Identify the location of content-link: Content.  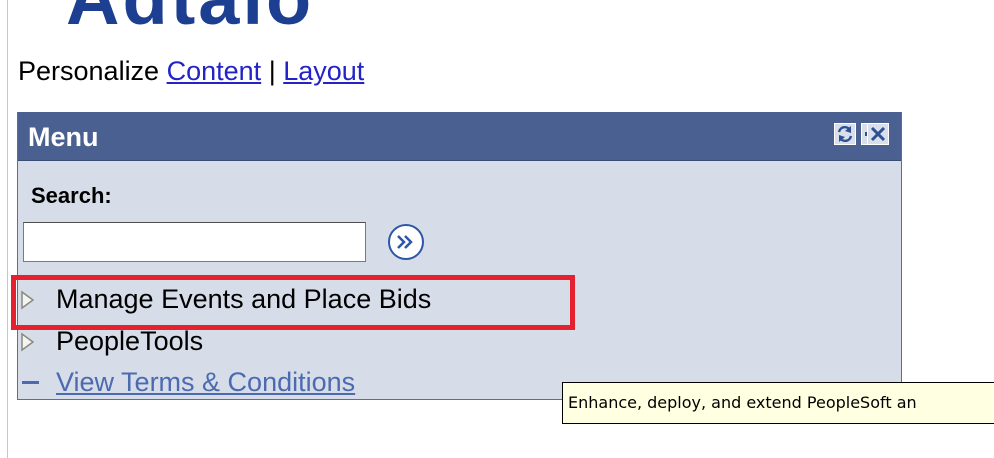
(214, 71).